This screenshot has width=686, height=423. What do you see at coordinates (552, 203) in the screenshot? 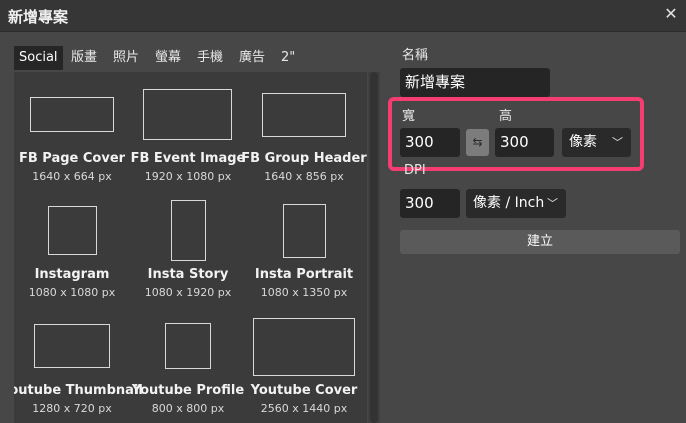
I see `chevron-down-icon: ﹀` at bounding box center [552, 203].